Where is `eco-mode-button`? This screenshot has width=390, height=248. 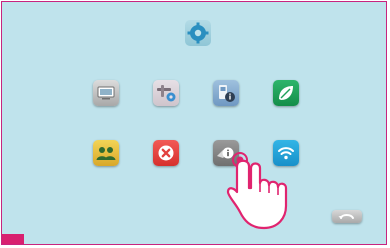
eco-mode-button is located at coordinates (286, 93).